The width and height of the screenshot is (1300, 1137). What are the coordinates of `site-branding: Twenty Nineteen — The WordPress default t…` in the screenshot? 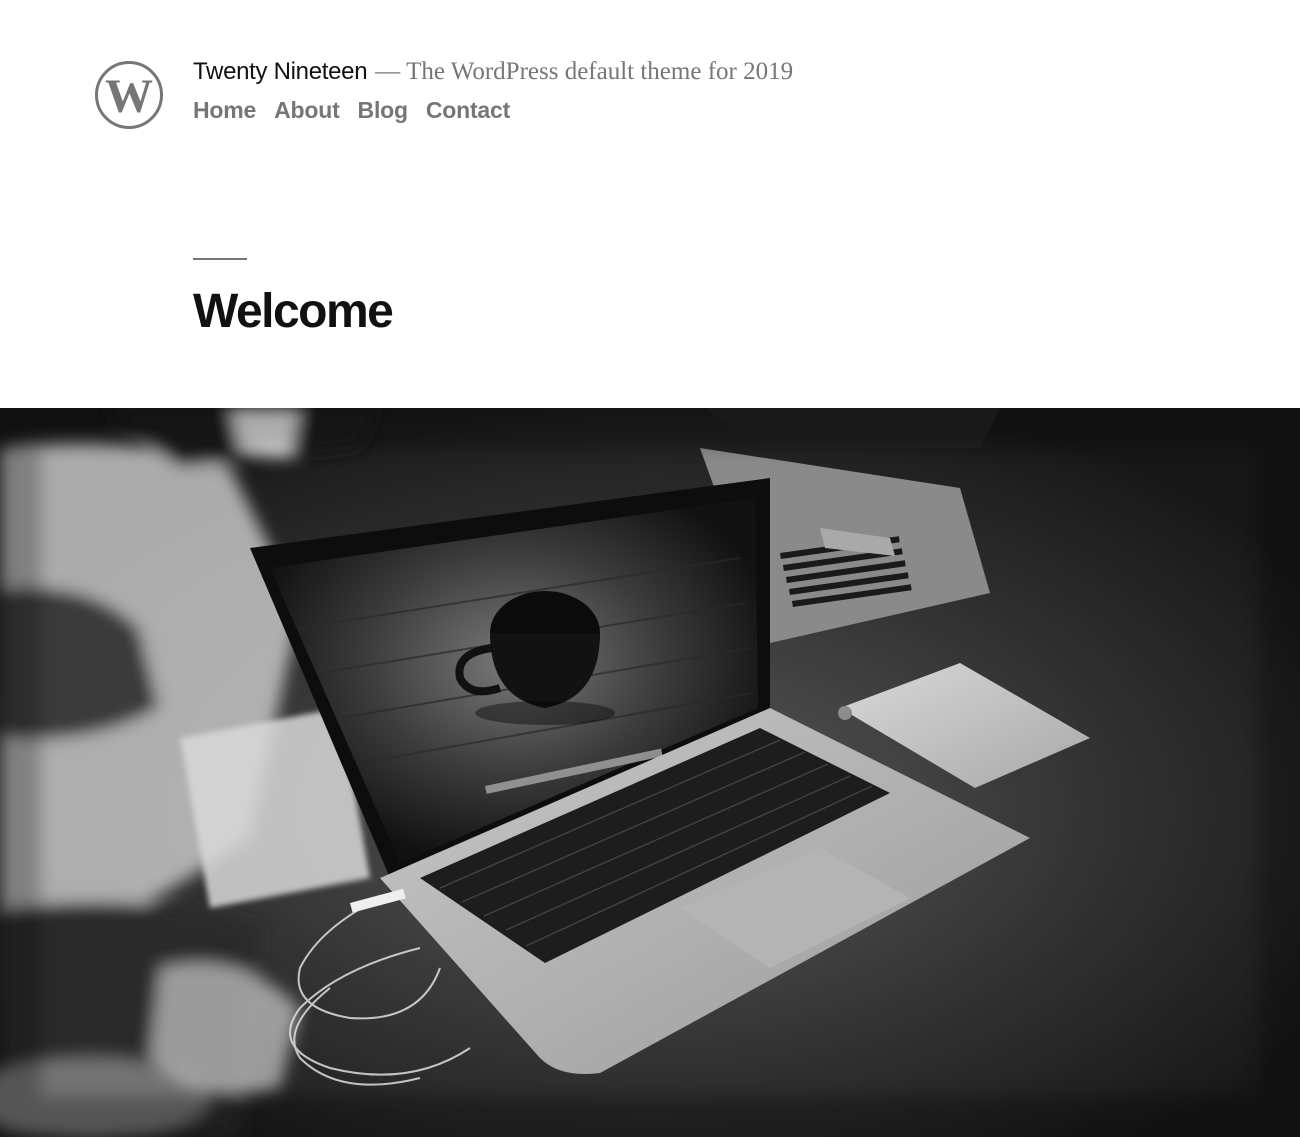 It's located at (493, 72).